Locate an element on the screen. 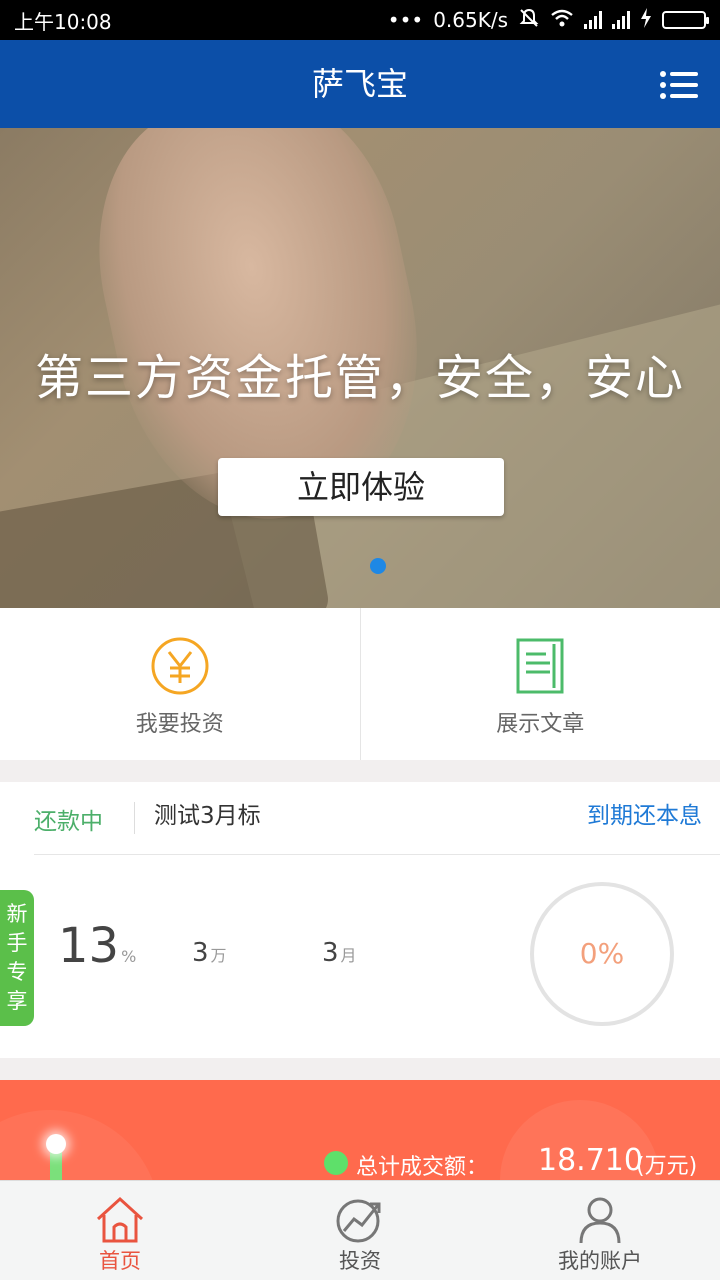 The width and height of the screenshot is (720, 1280). page-title: 萨飞宝 is located at coordinates (359, 84).